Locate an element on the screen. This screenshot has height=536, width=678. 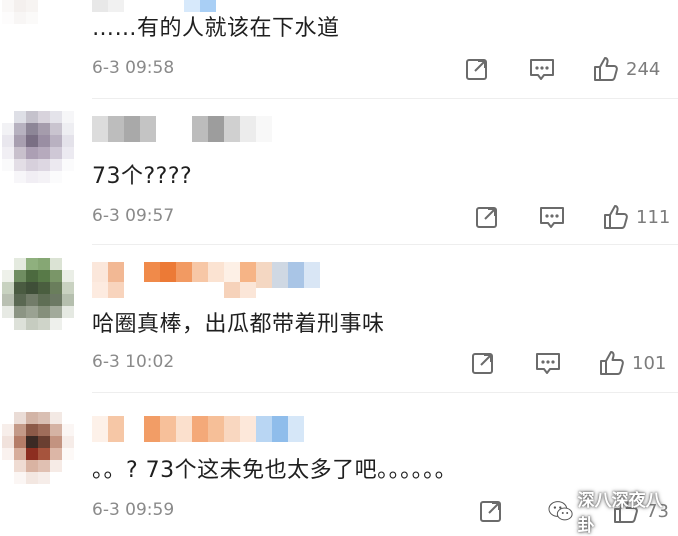
comment-time: 6-3 09:58 is located at coordinates (133, 68).